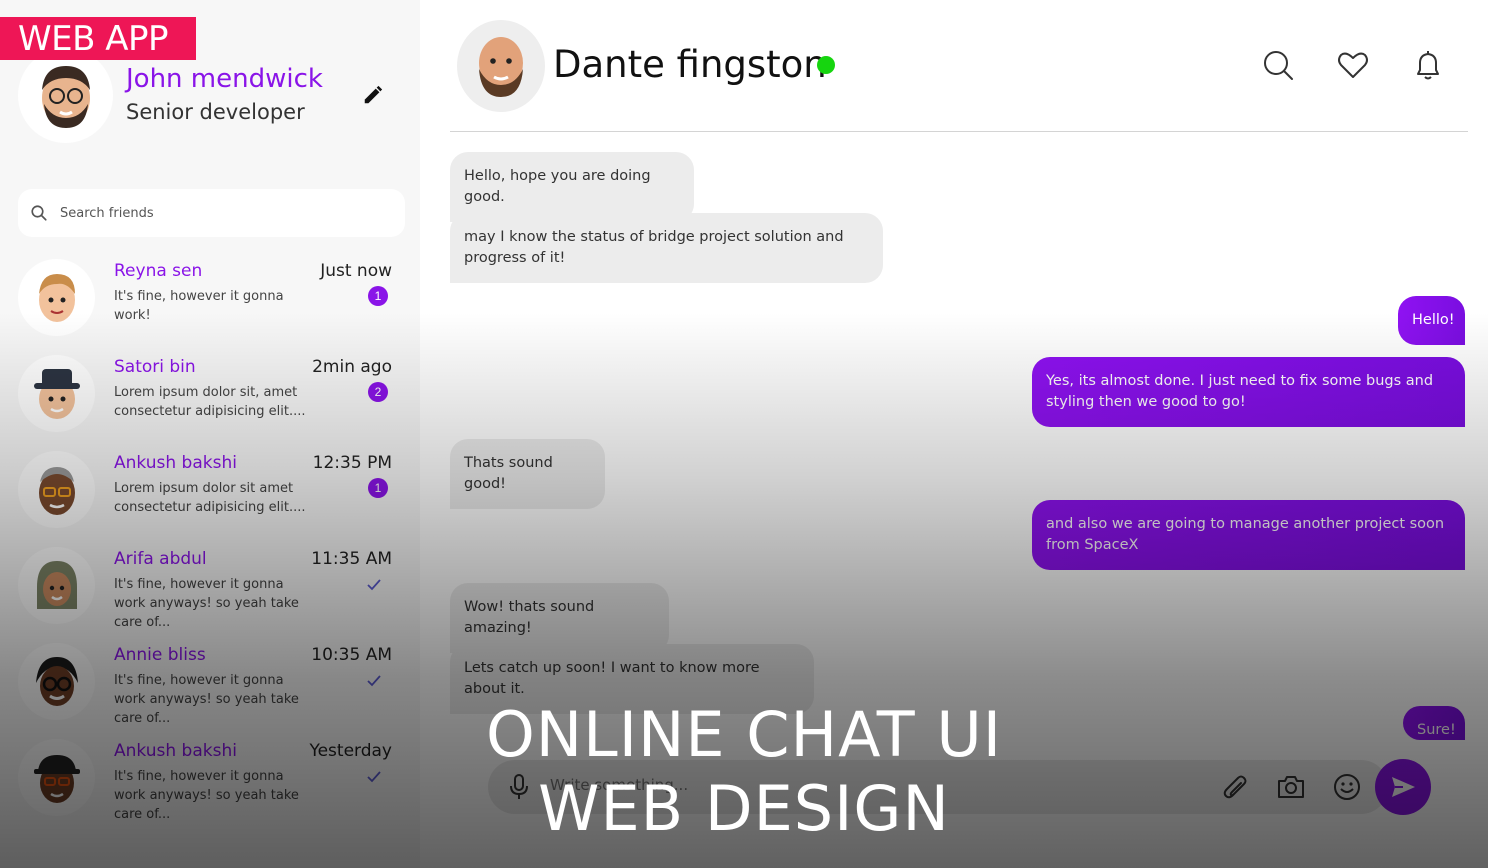  I want to click on profile-avatar, so click(65, 95).